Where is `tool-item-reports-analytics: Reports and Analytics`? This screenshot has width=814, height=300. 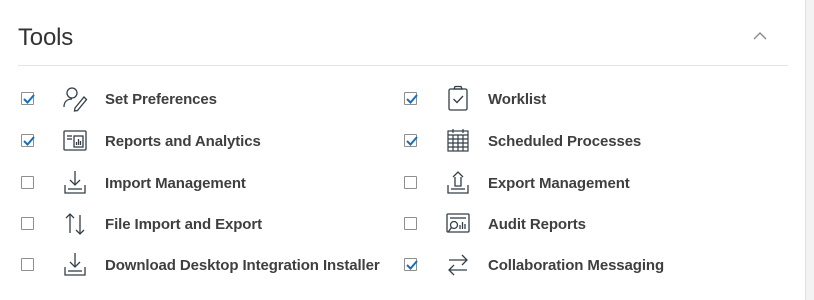
tool-item-reports-analytics: Reports and Analytics is located at coordinates (211, 142).